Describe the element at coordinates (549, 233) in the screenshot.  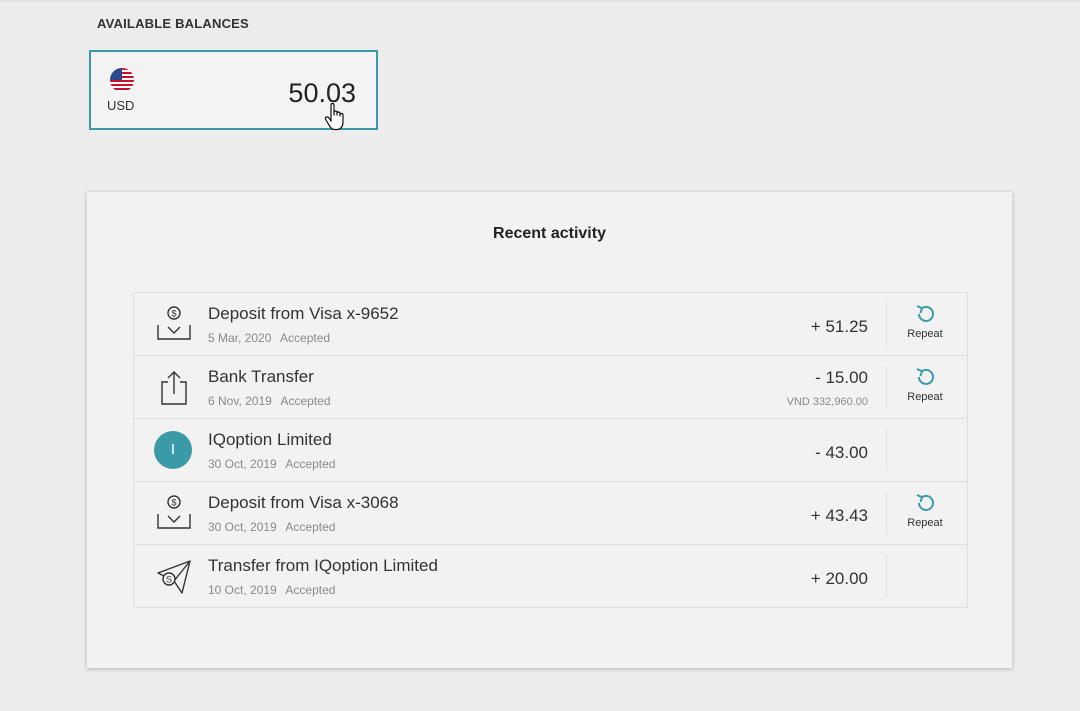
I see `recent-activity-title: Recent activity` at that location.